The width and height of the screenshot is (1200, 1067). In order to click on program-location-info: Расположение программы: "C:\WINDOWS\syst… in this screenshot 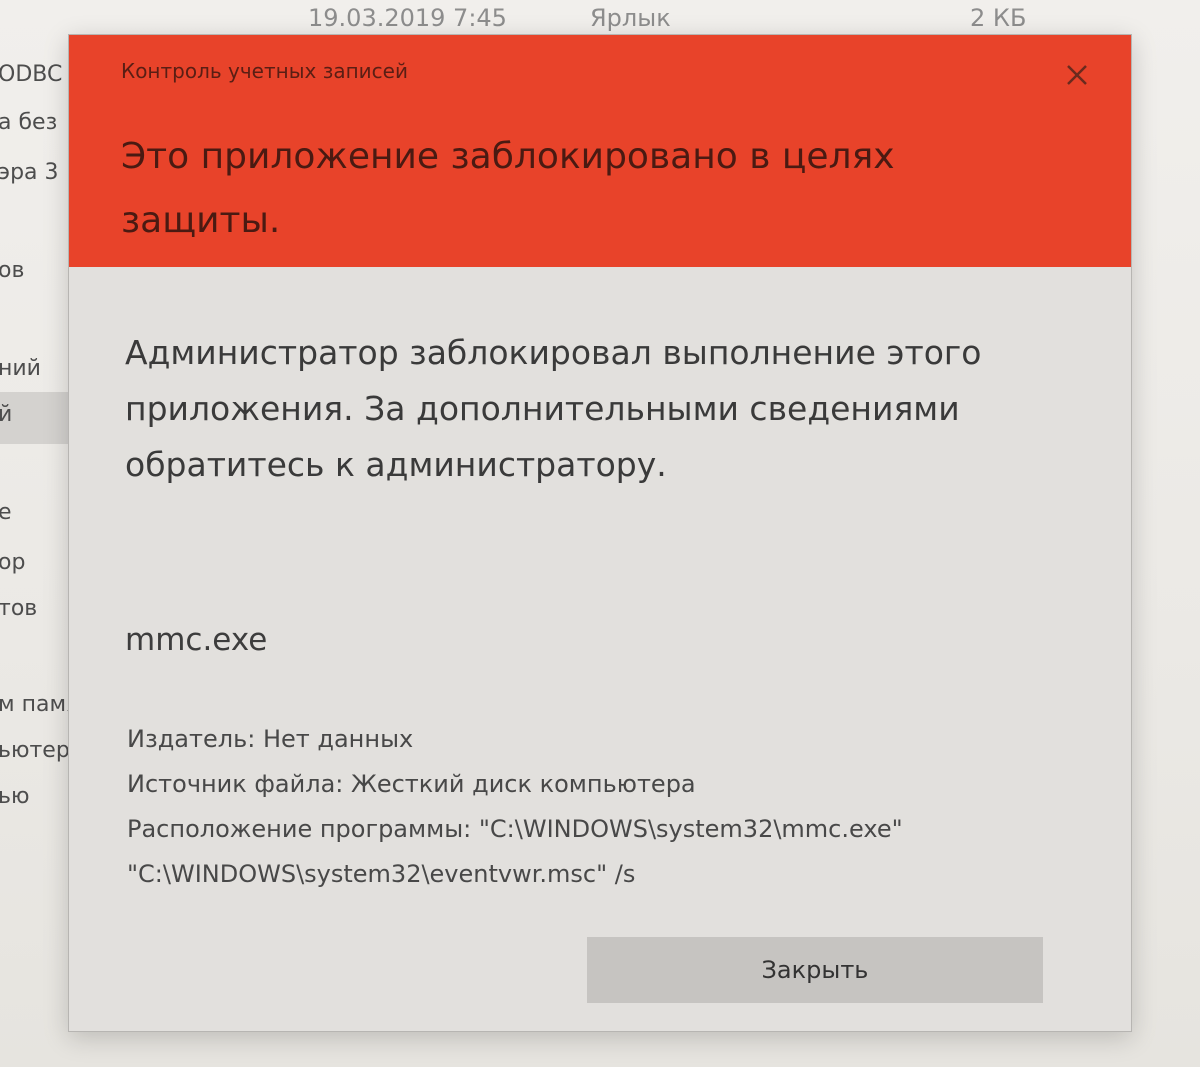, I will do `click(515, 851)`.